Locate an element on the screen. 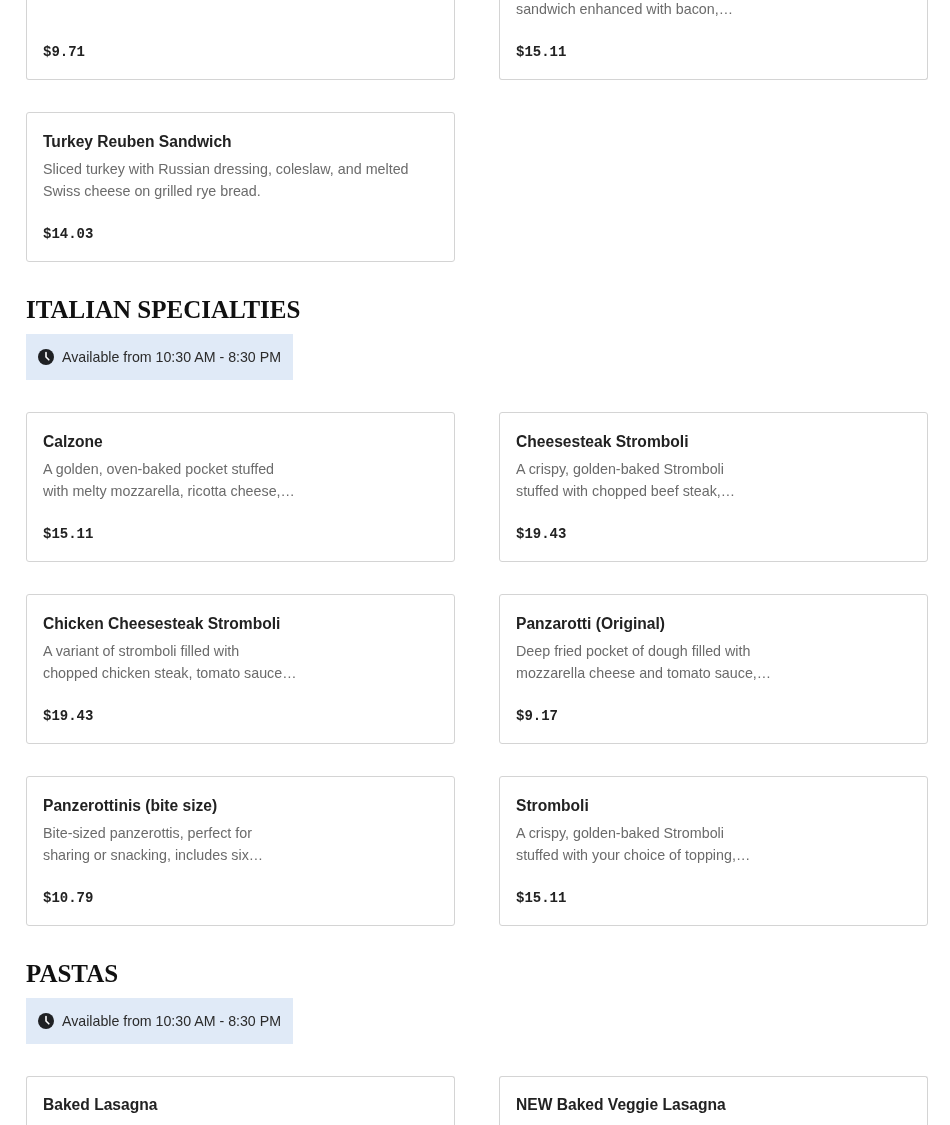 The width and height of the screenshot is (950, 1125). menu-item-card: Calzone A golden, oven-baked pocket stuffed with melty mozzarella, ricotta cheese,… $15.11 is located at coordinates (240, 487).